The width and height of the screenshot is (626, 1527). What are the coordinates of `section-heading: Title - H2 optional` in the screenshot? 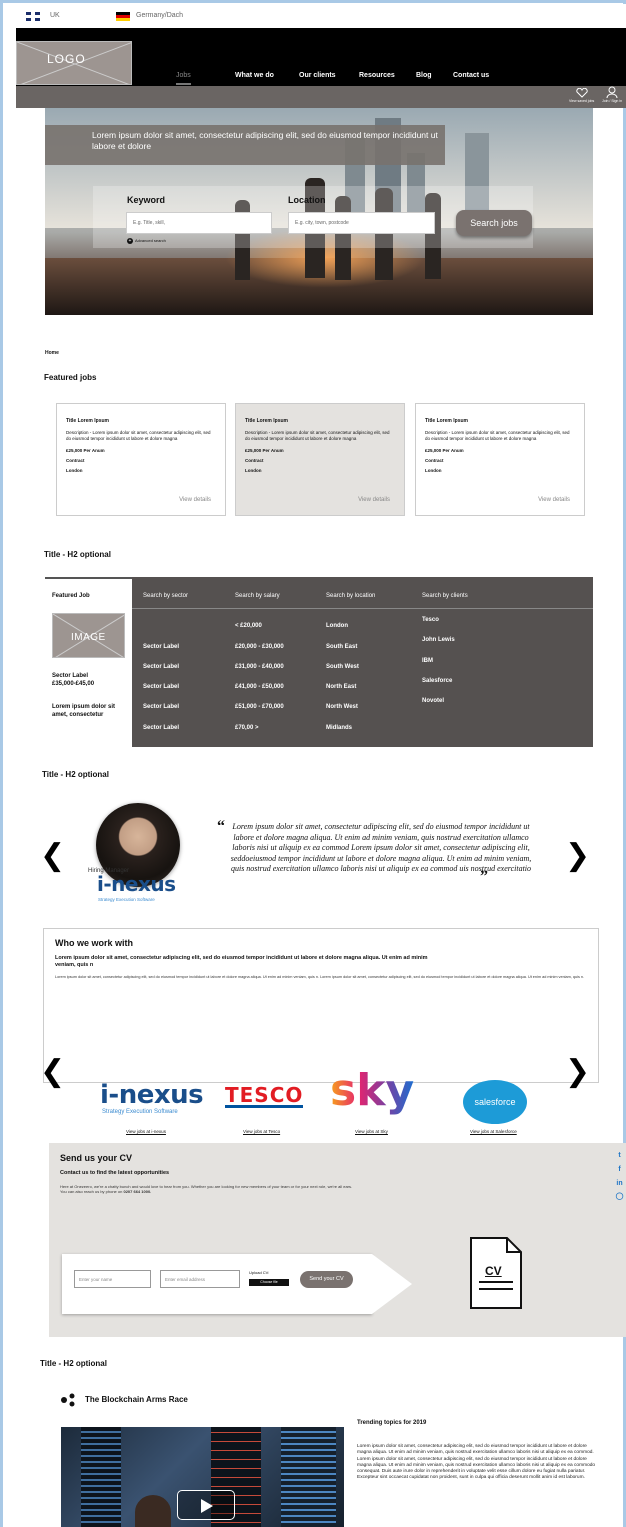 It's located at (73, 1363).